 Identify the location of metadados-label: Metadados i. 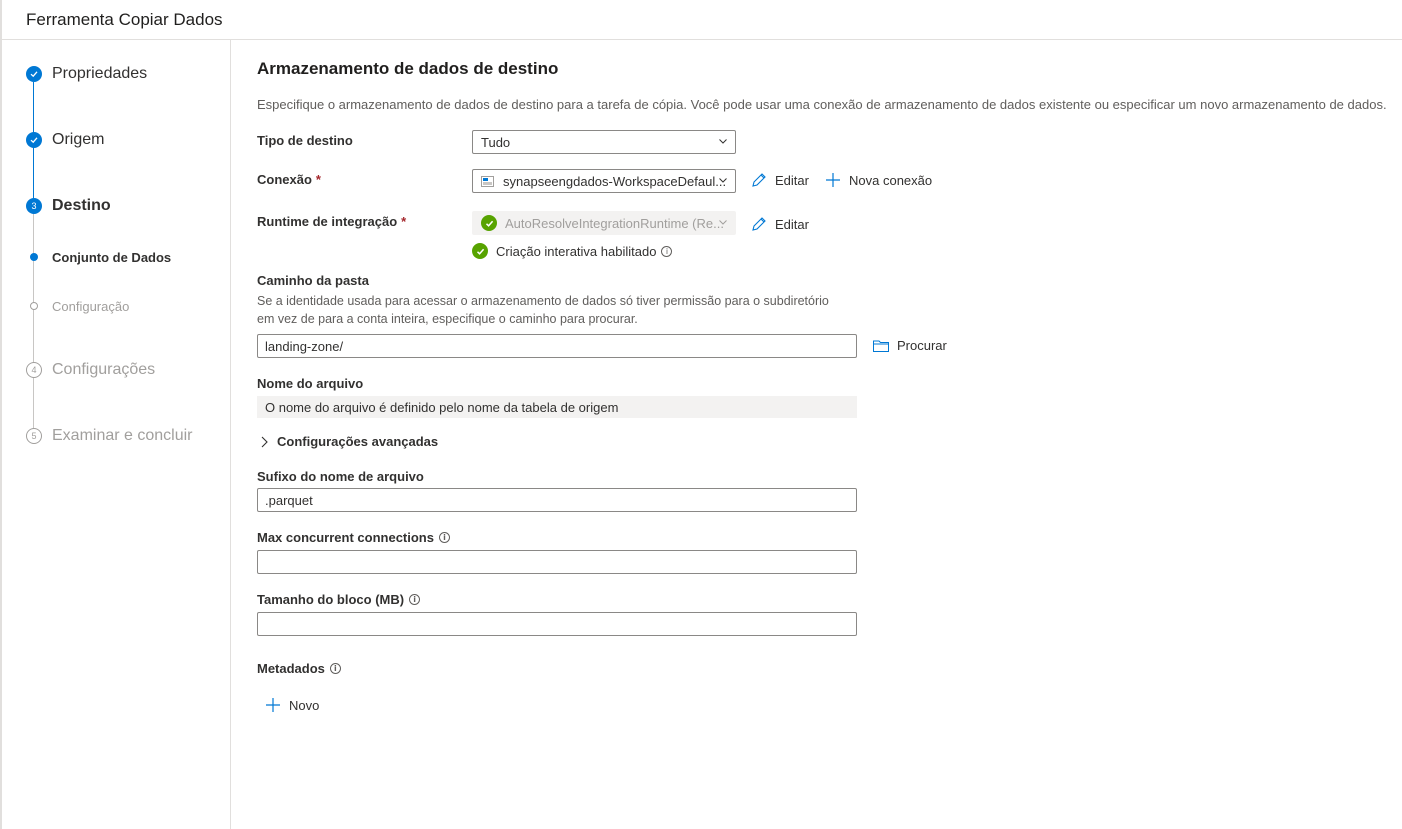
(299, 668).